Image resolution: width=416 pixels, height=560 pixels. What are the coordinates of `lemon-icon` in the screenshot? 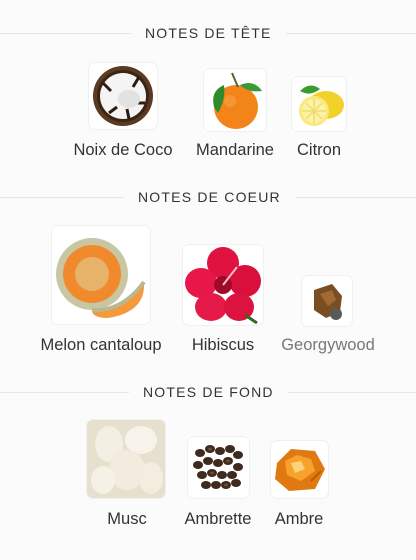 It's located at (319, 104).